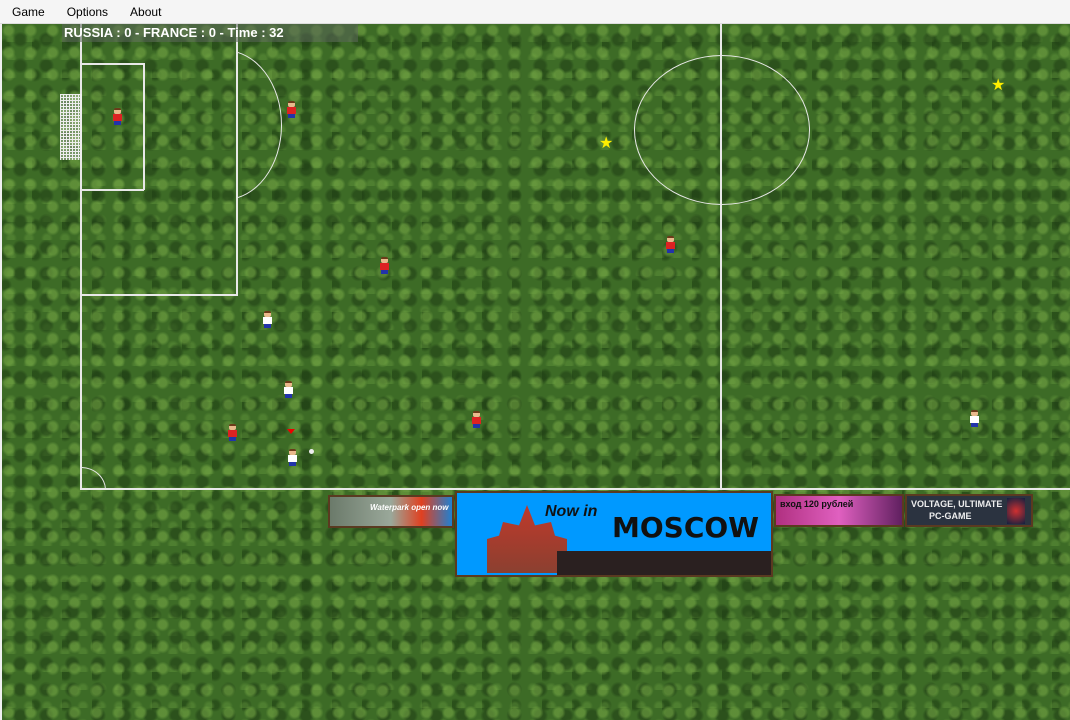  I want to click on center-circle, so click(722, 130).